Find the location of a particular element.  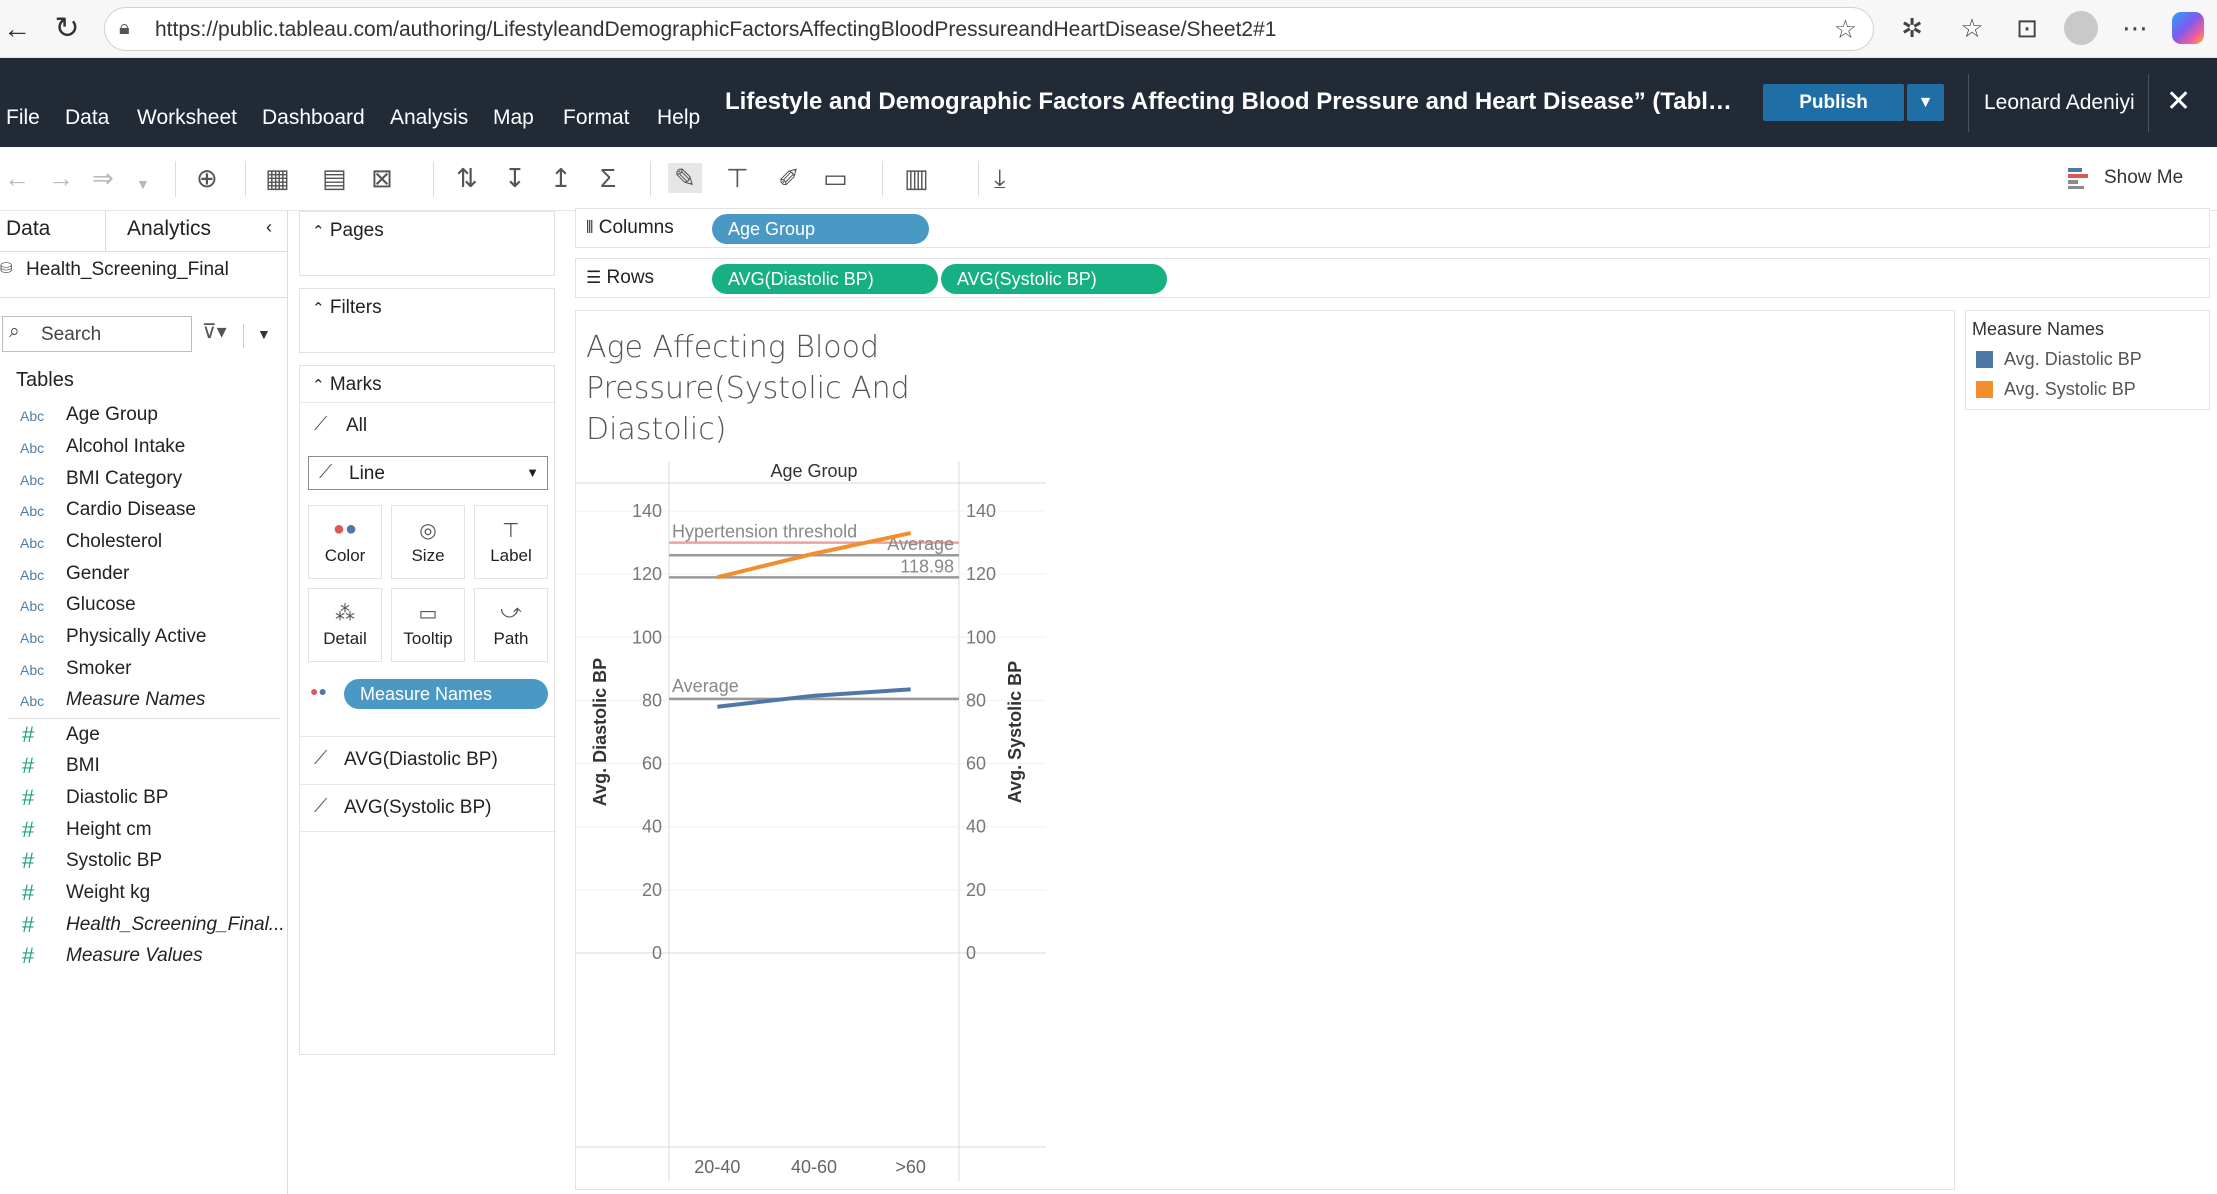

measure-type-icon: # is located at coordinates (28, 765).